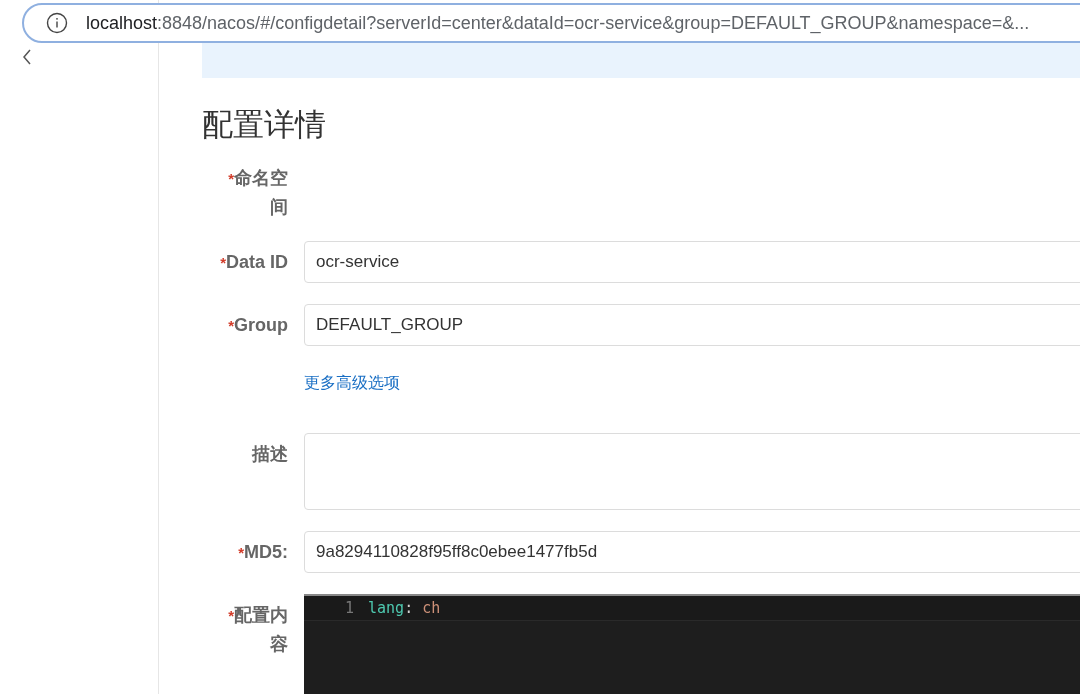  What do you see at coordinates (257, 630) in the screenshot?
I see `field-label: *配置内容` at bounding box center [257, 630].